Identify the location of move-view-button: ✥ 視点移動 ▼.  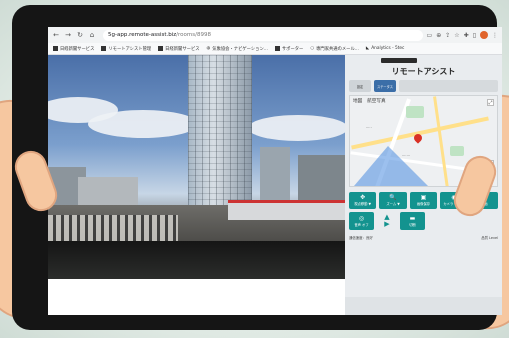
(363, 200).